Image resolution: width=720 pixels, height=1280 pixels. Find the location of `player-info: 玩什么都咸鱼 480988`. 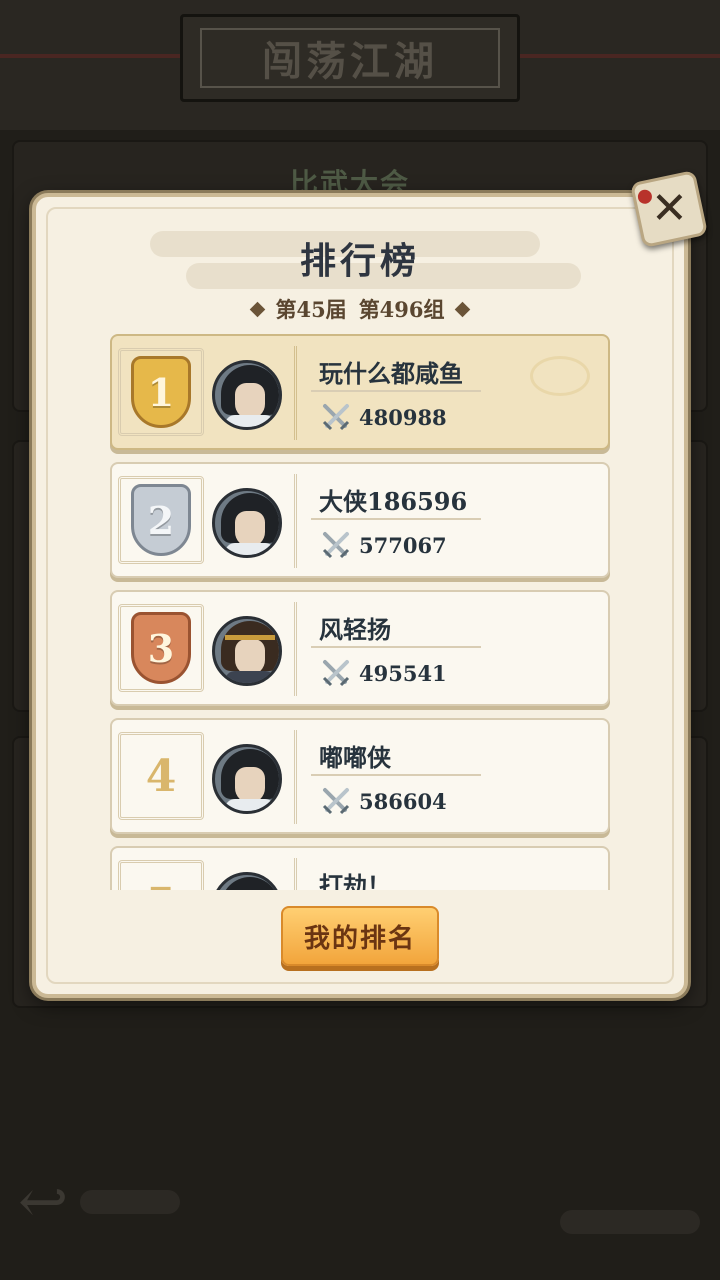

player-info: 玩什么都咸鱼 480988 is located at coordinates (450, 393).